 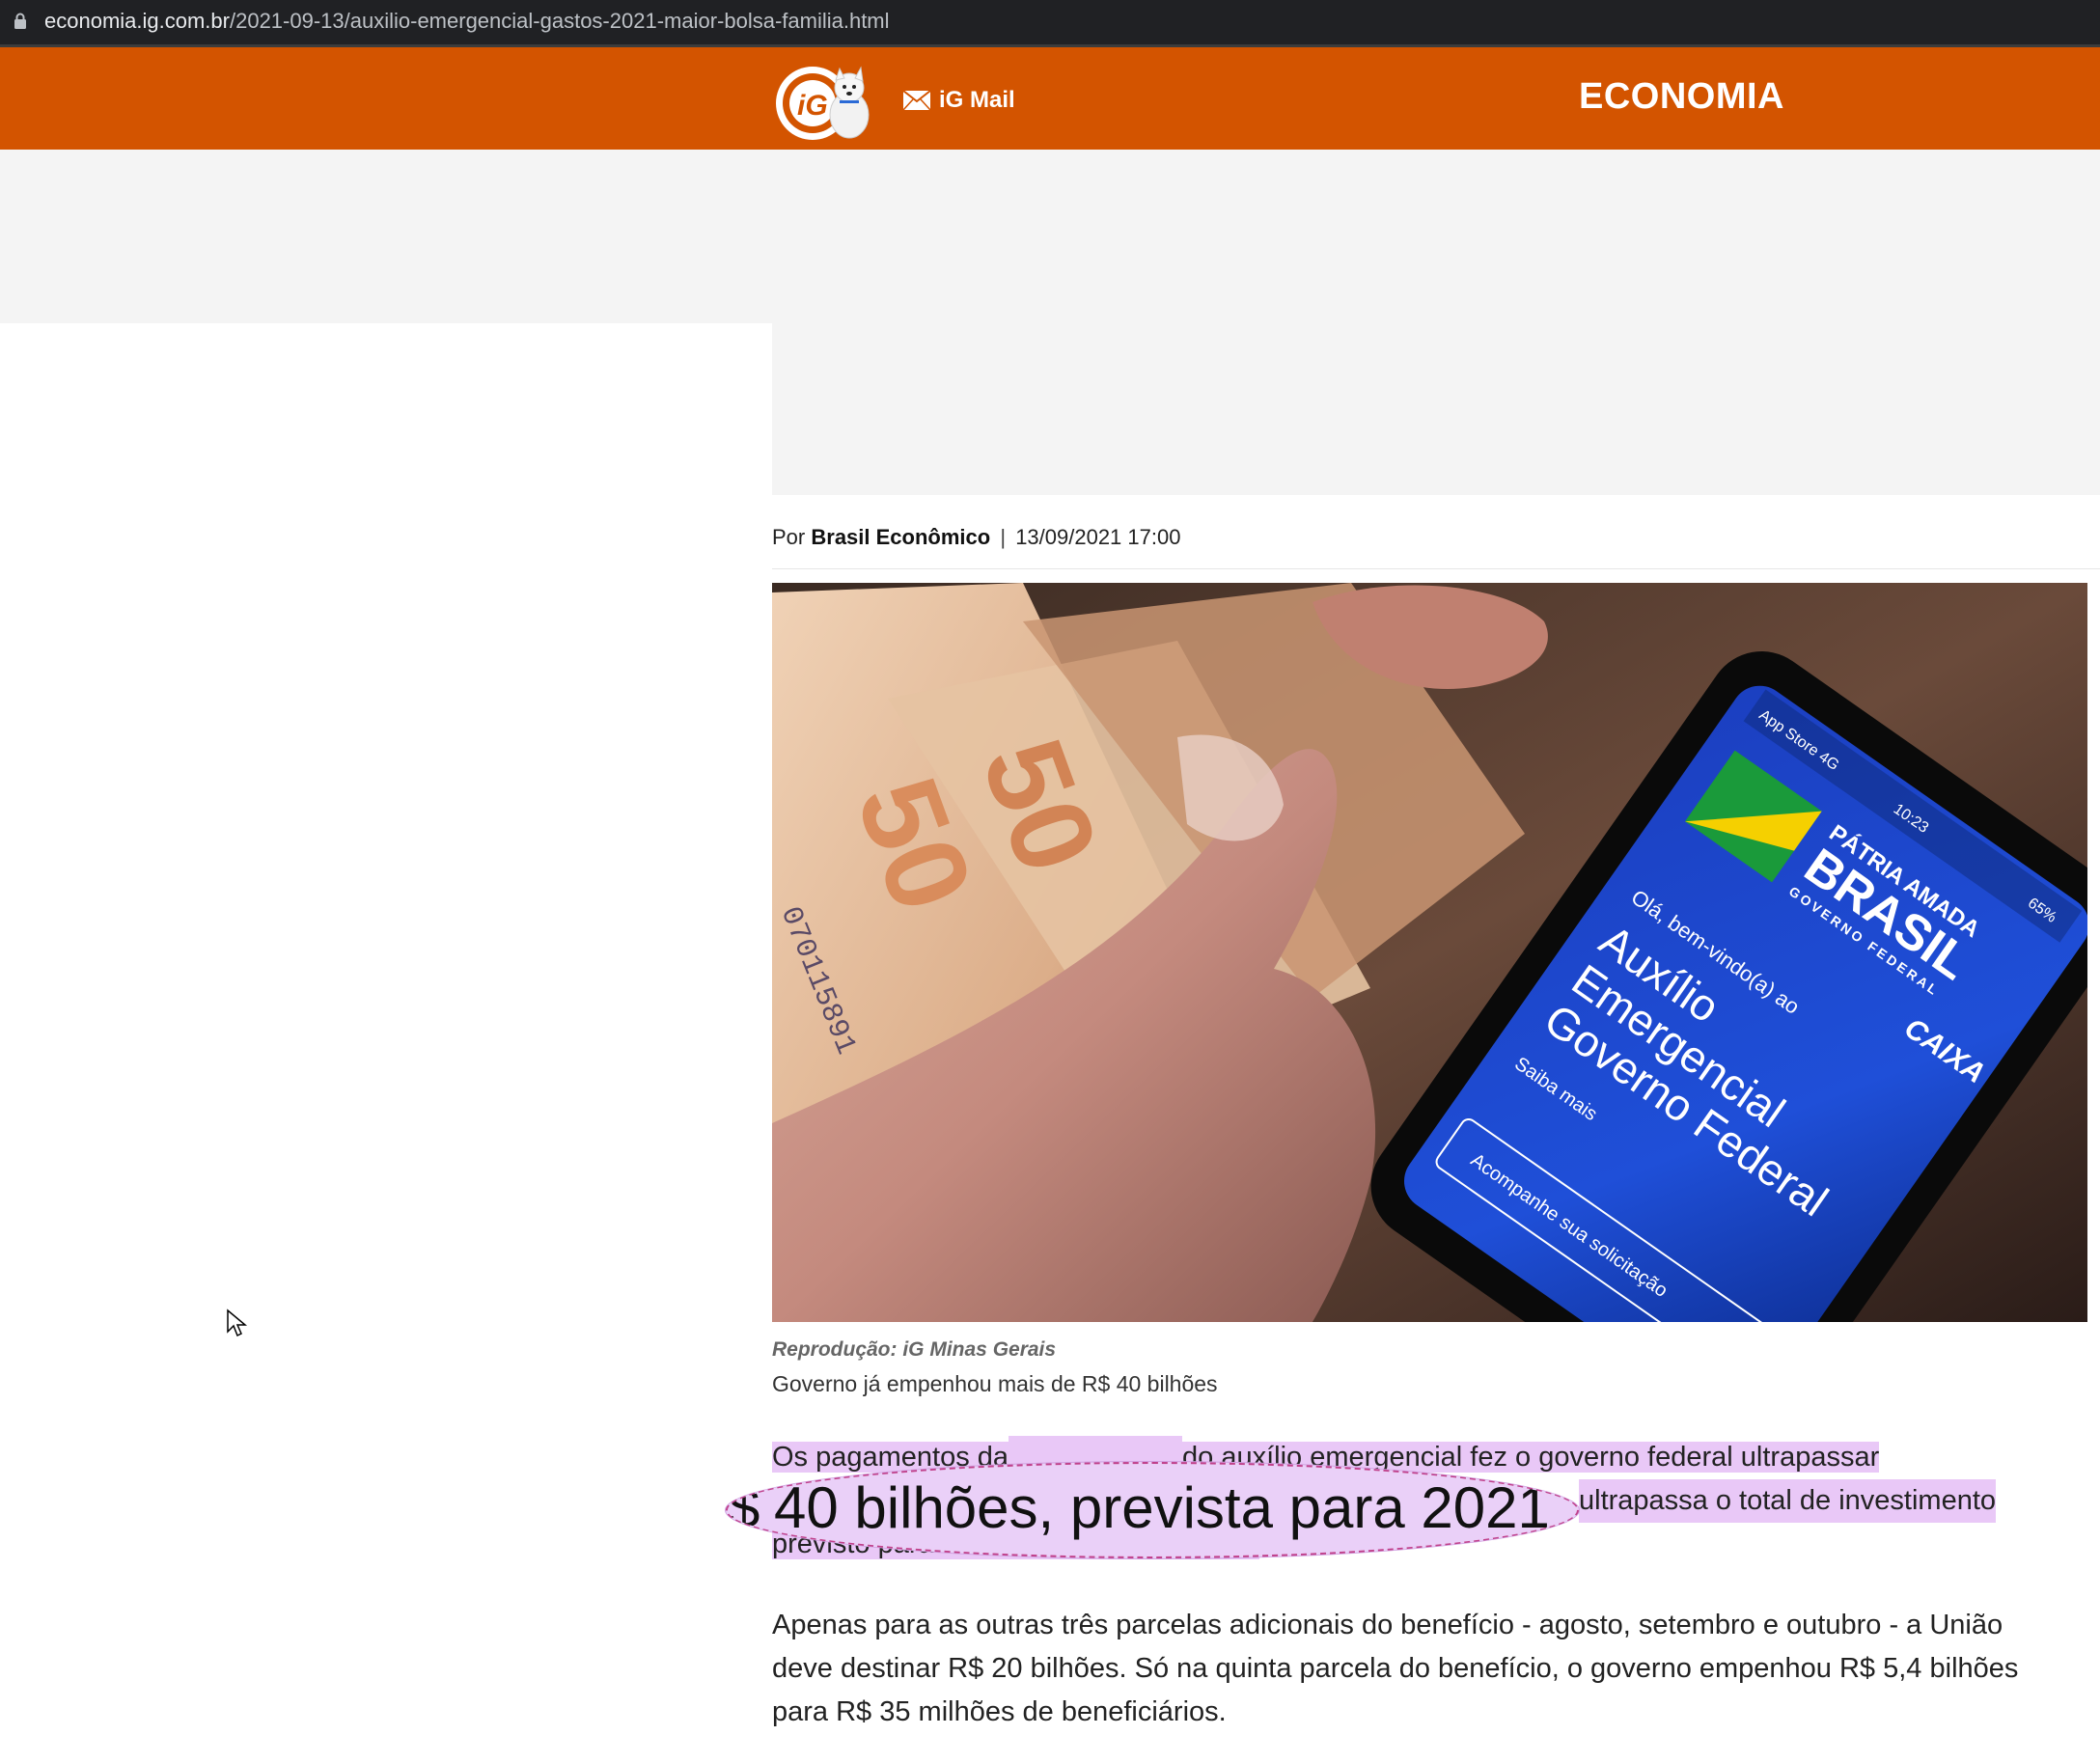 What do you see at coordinates (1788, 1501) in the screenshot?
I see `p1-line2-end: ultrapassa o total de investimento` at bounding box center [1788, 1501].